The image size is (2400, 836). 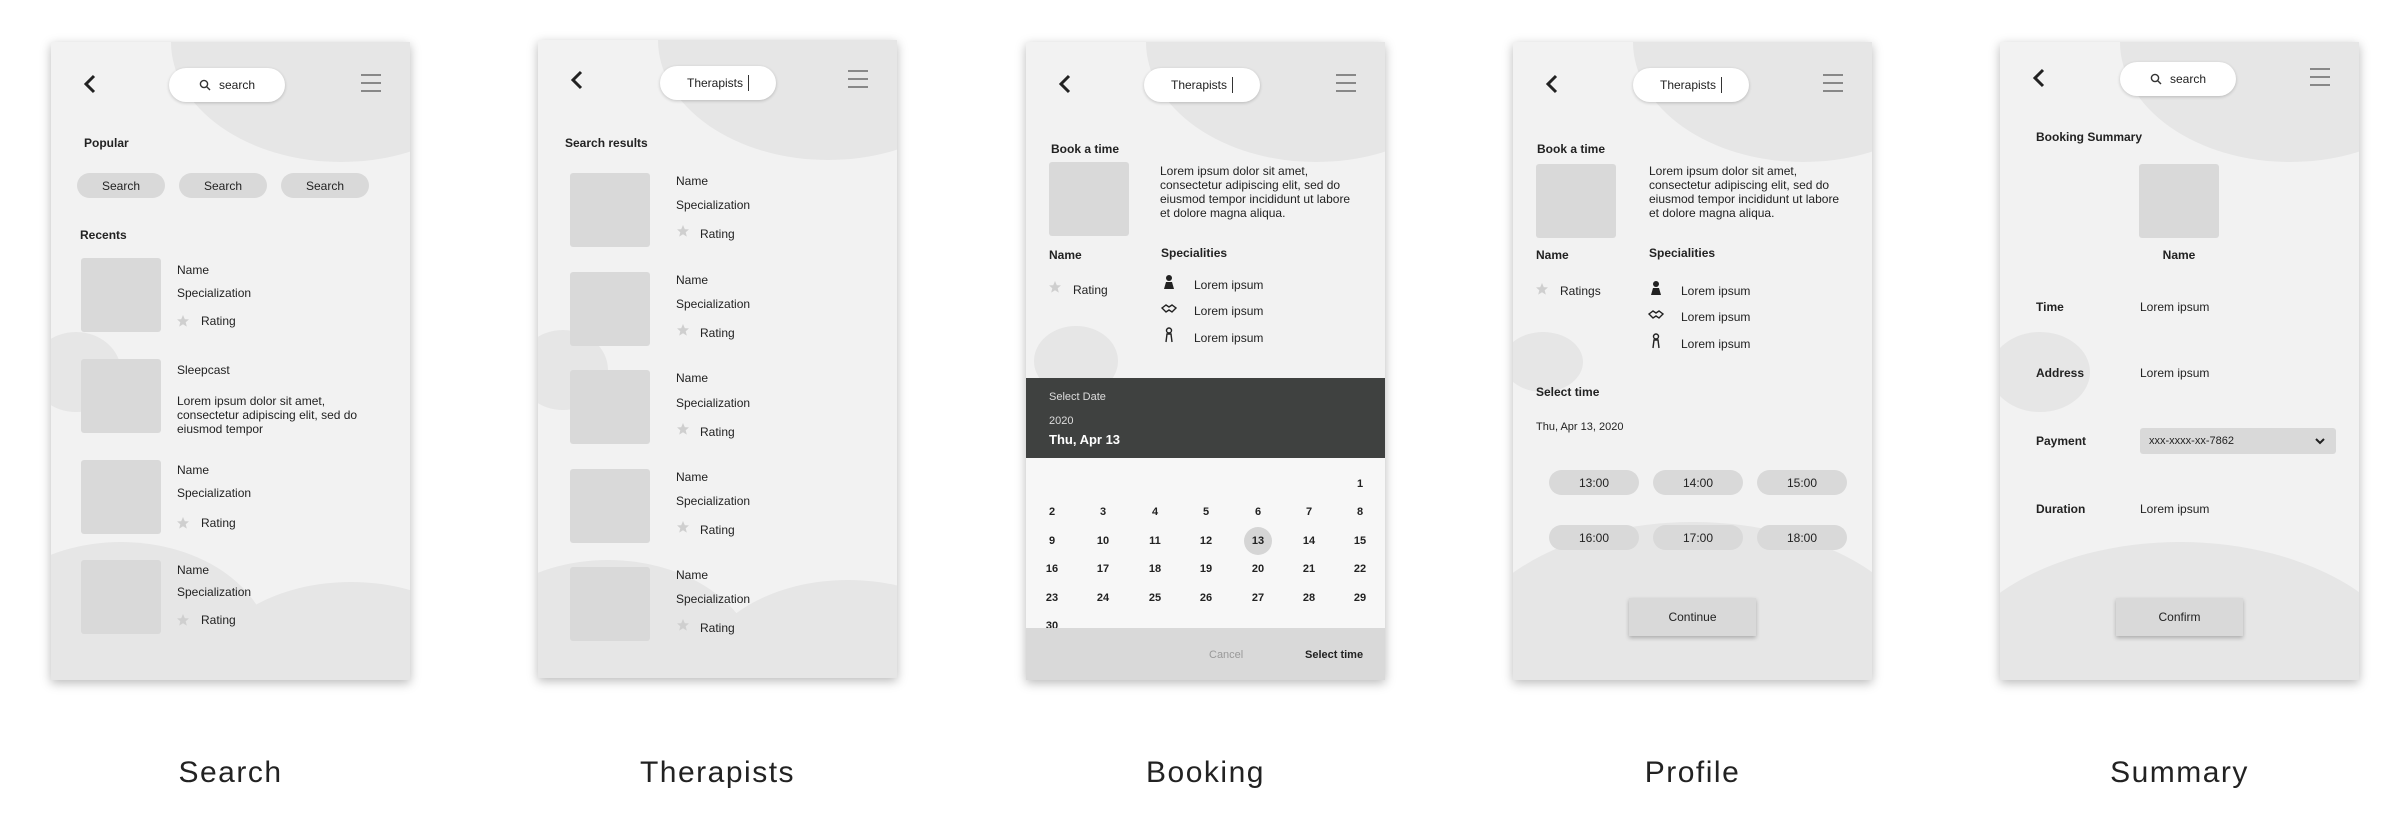 I want to click on calendar-day: 9, so click(x=1052, y=541).